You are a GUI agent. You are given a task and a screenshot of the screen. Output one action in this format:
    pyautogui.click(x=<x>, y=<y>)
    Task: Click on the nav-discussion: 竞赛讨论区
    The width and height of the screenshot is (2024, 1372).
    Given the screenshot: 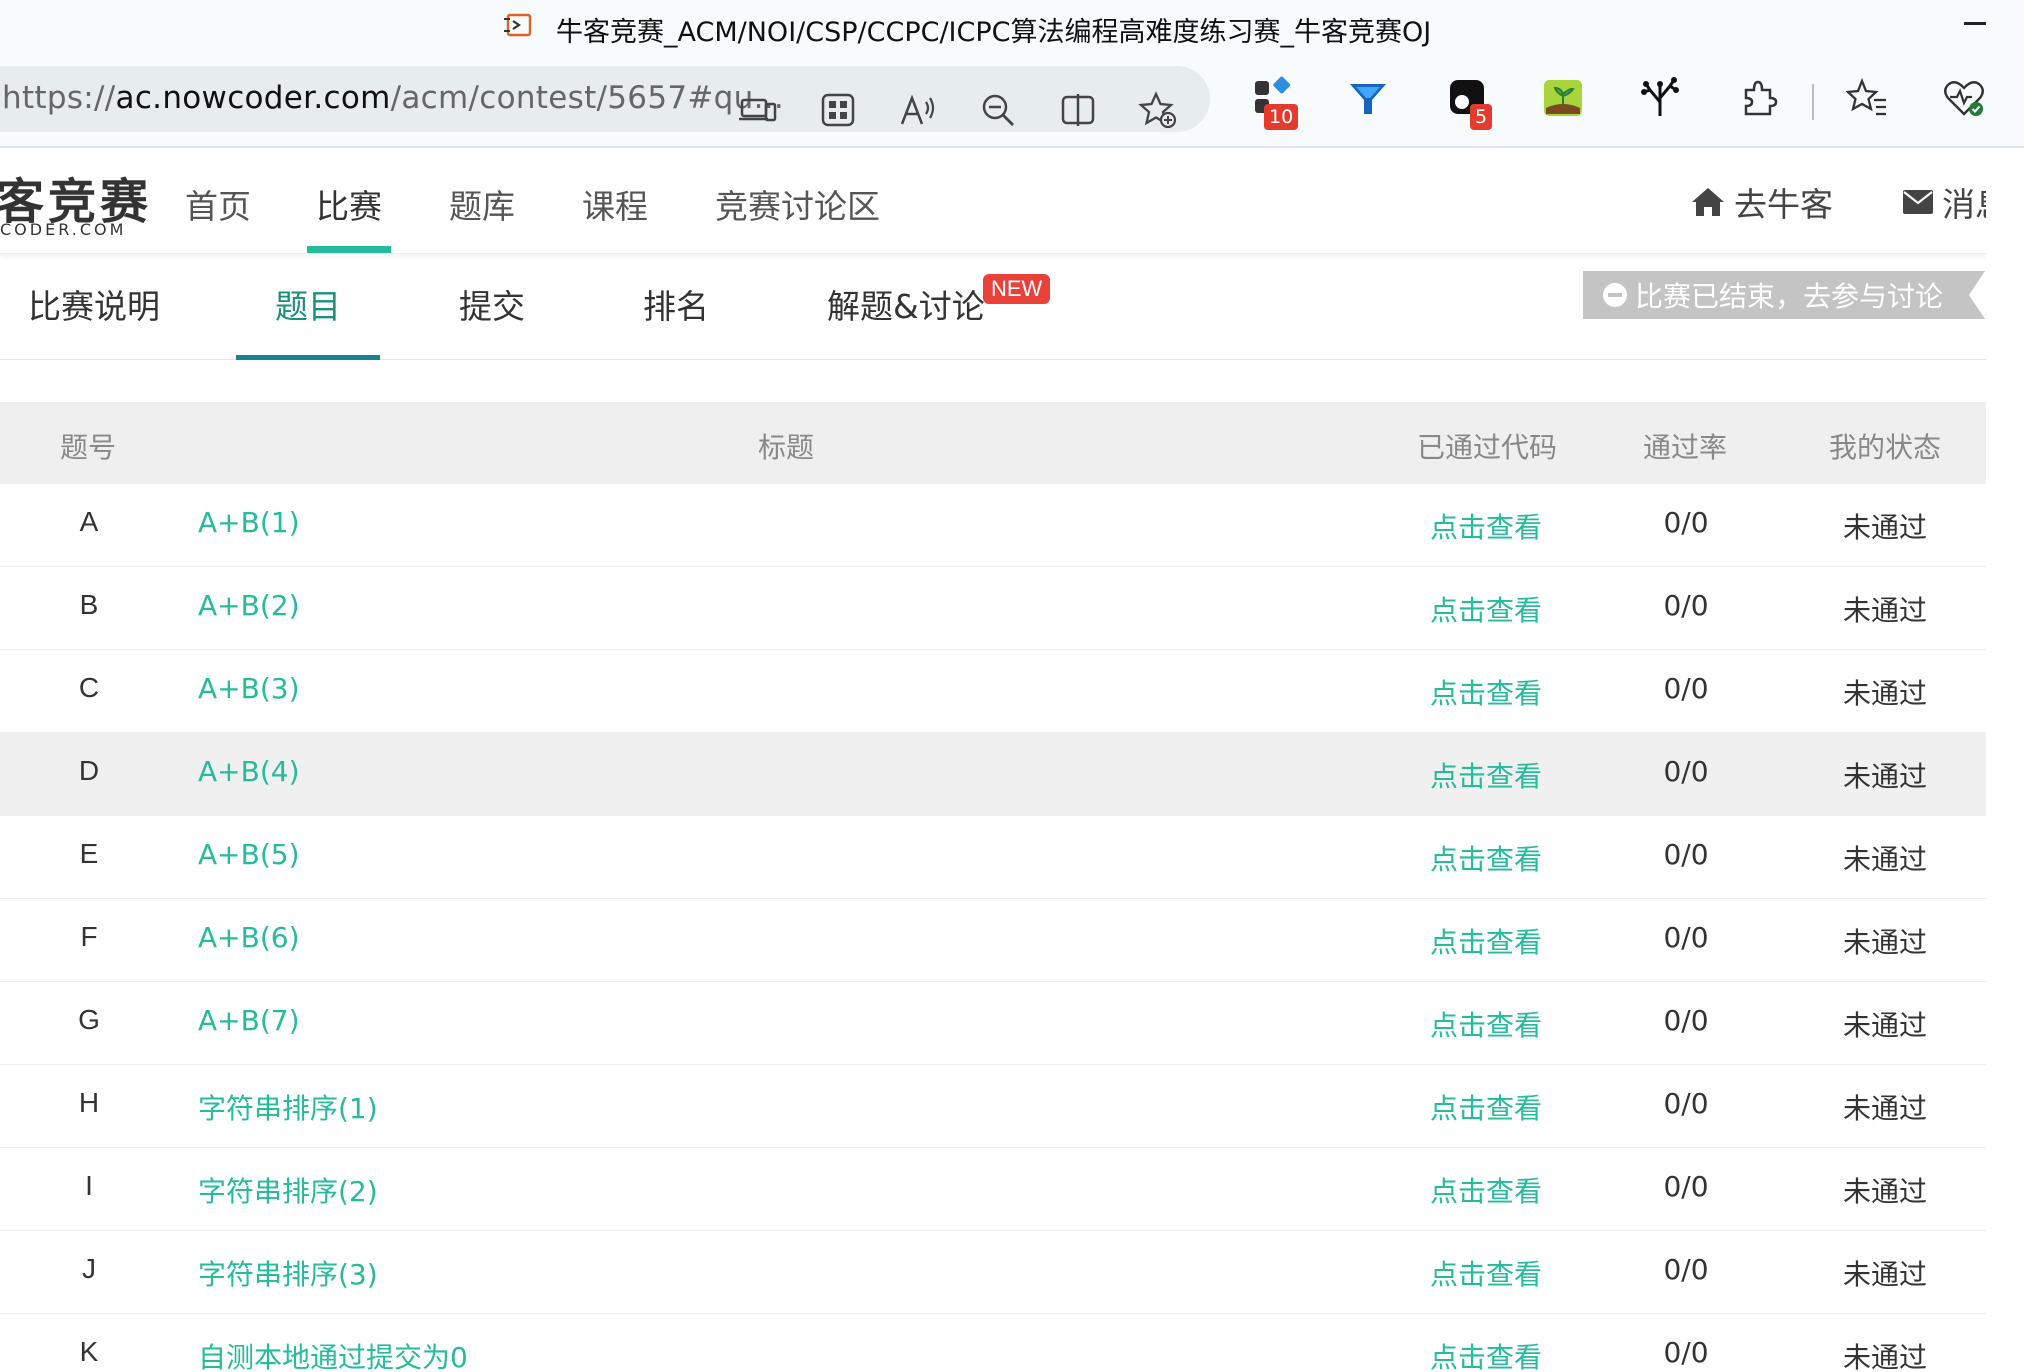 What is the action you would take?
    pyautogui.click(x=797, y=204)
    